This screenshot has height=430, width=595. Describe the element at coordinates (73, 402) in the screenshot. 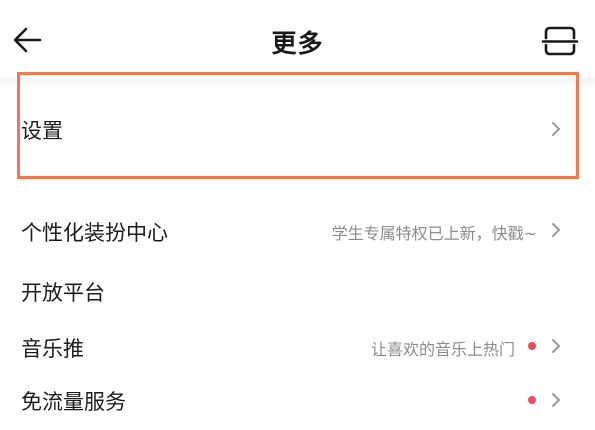

I see `free-data-label: 免流量服务` at that location.